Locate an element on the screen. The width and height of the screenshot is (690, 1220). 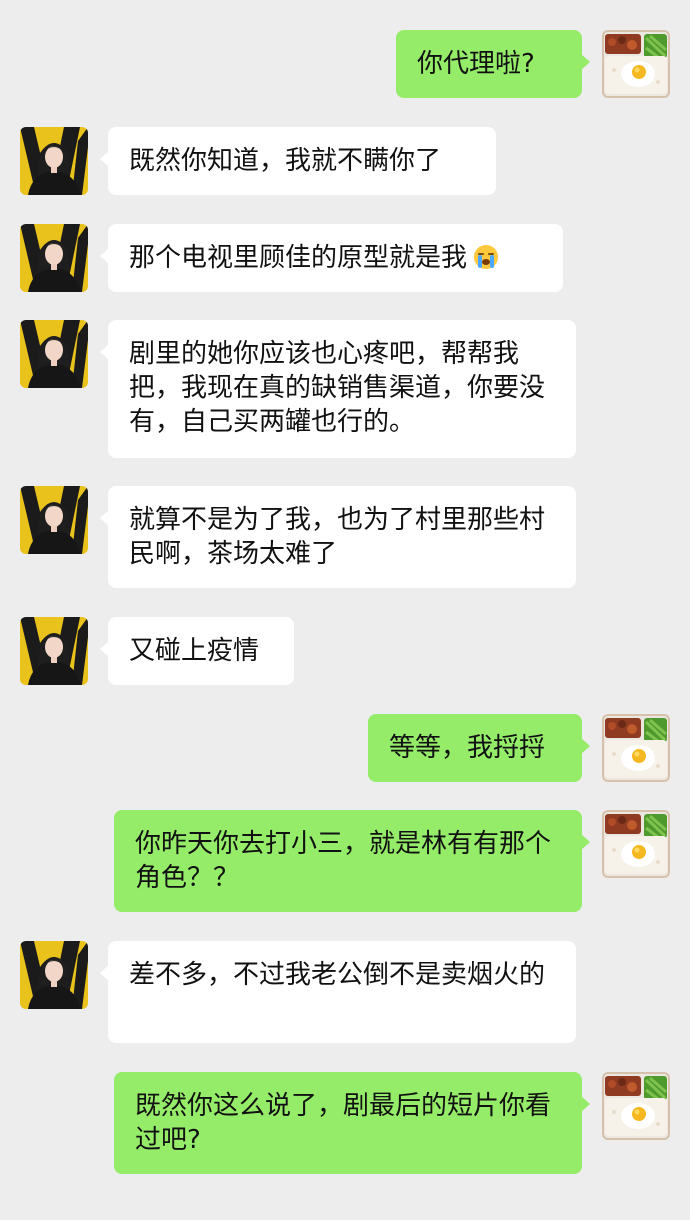
message-bubble: 你昨天你去打小三，就是林有有那个角色？？ is located at coordinates (352, 861).